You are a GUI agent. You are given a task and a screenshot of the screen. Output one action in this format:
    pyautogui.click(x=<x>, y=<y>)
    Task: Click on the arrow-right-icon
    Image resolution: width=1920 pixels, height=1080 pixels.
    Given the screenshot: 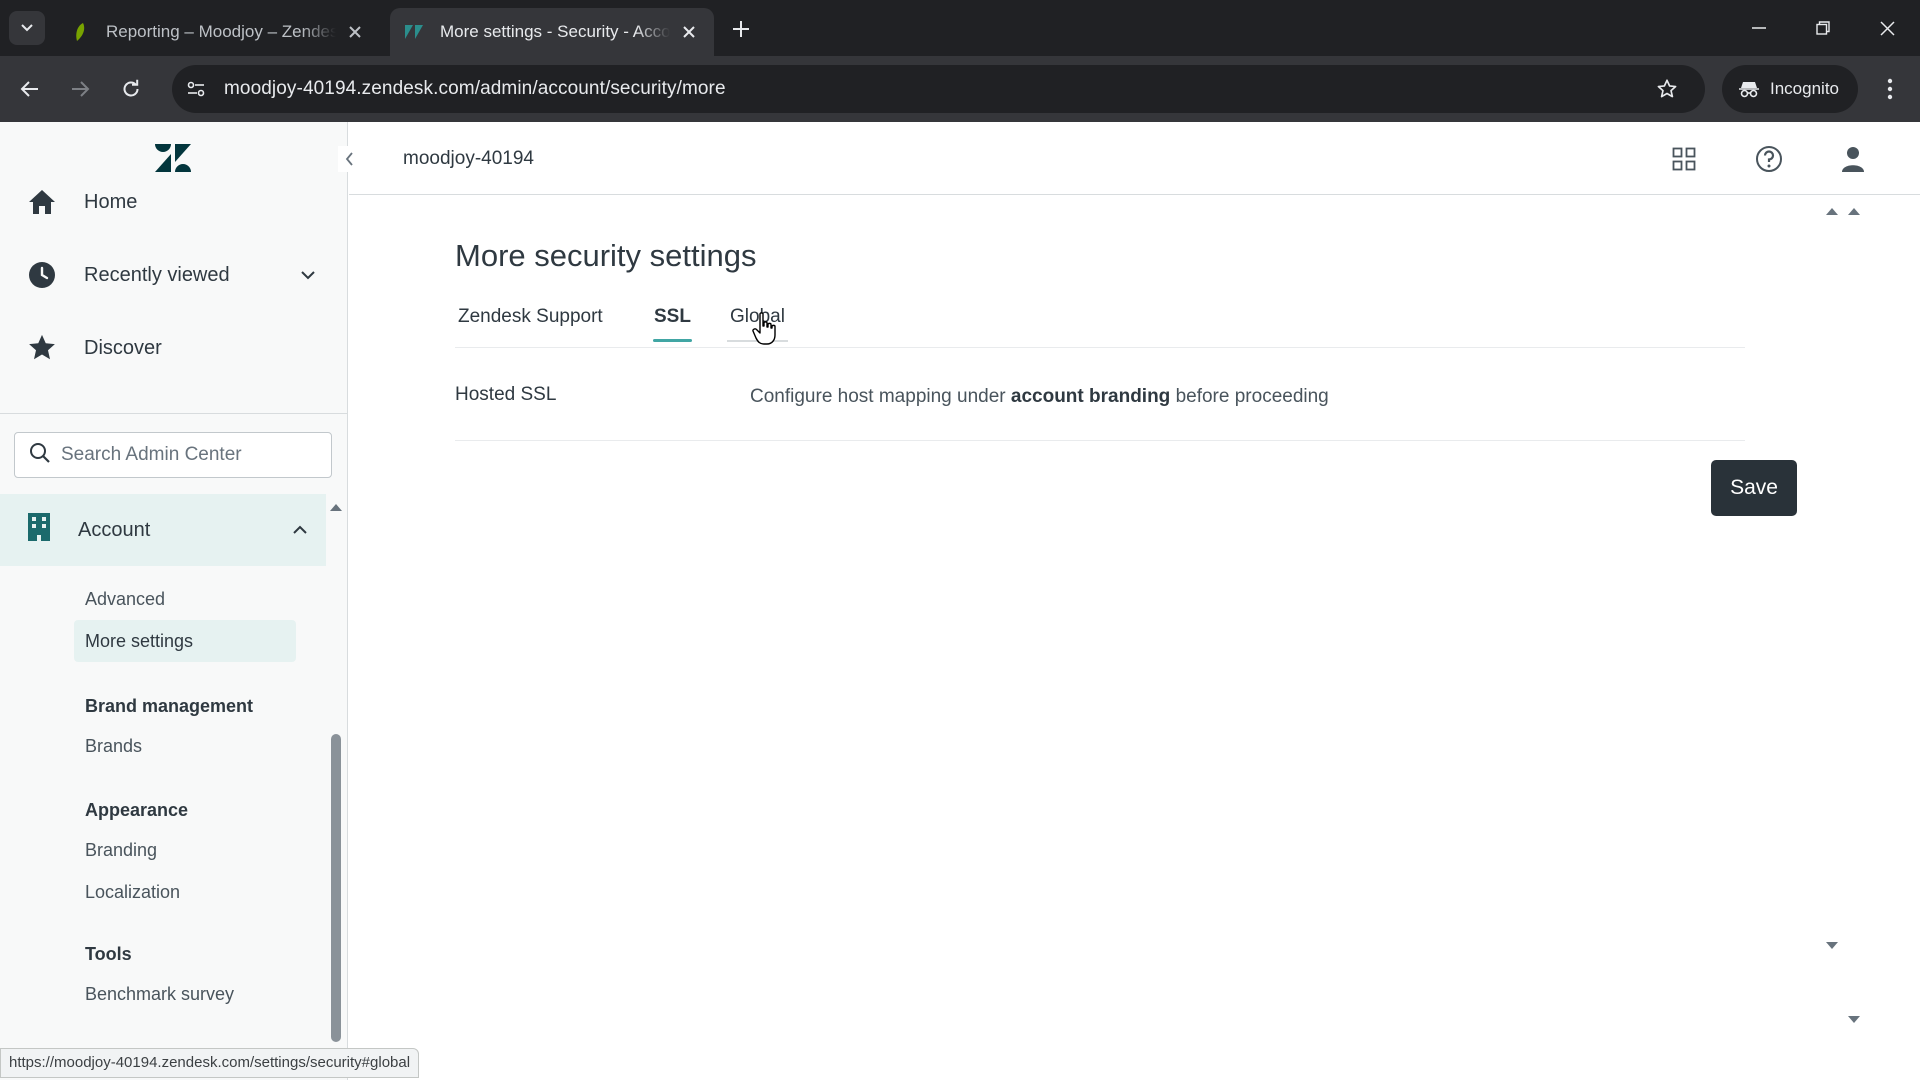 What is the action you would take?
    pyautogui.click(x=81, y=89)
    